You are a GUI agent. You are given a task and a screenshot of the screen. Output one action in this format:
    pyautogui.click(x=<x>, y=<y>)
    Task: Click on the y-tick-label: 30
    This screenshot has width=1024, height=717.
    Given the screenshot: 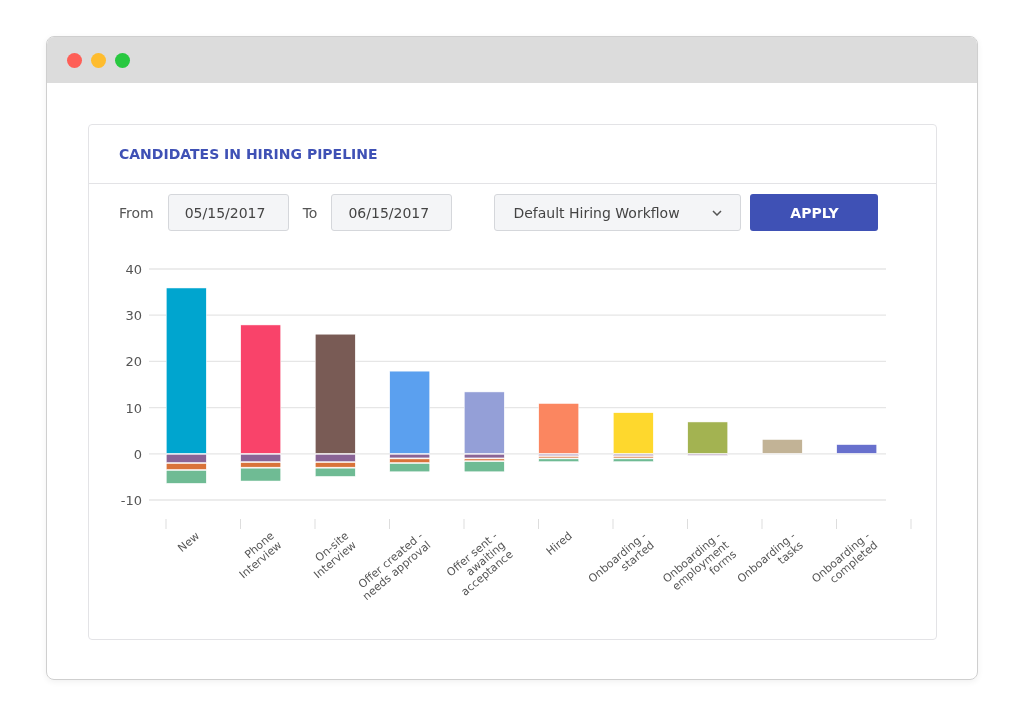 What is the action you would take?
    pyautogui.click(x=133, y=316)
    